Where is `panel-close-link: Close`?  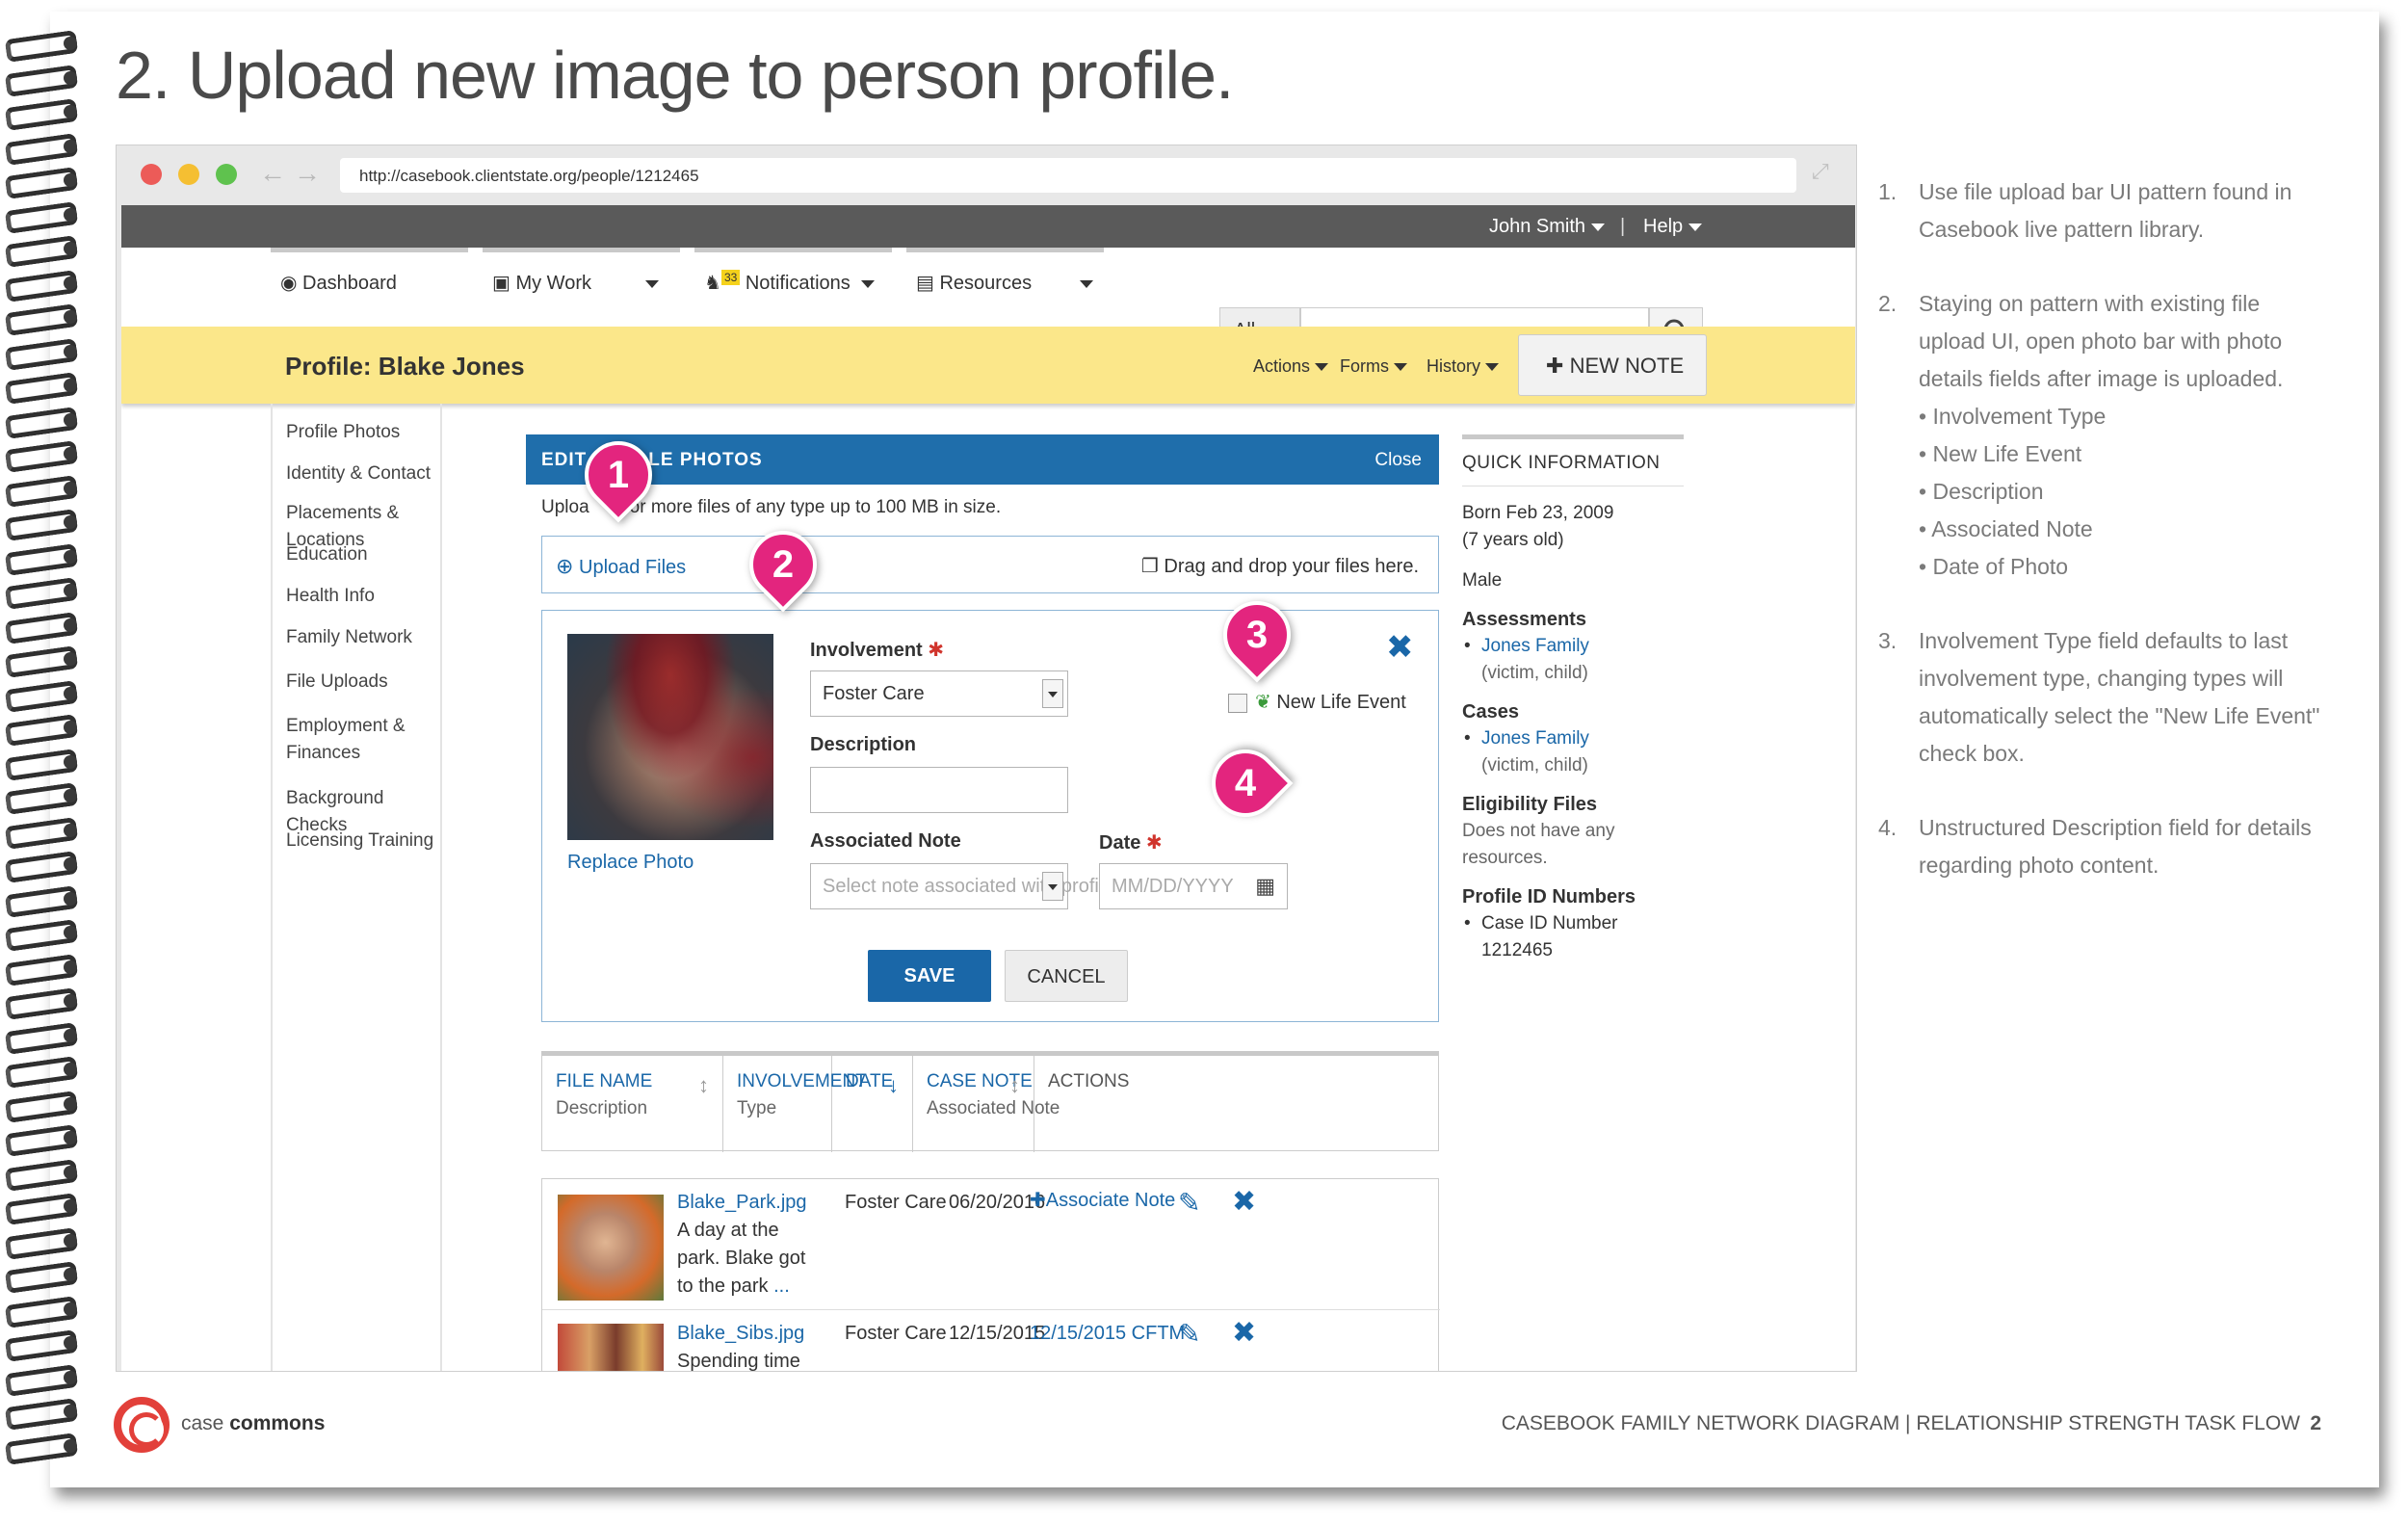
panel-close-link: Close is located at coordinates (1398, 460).